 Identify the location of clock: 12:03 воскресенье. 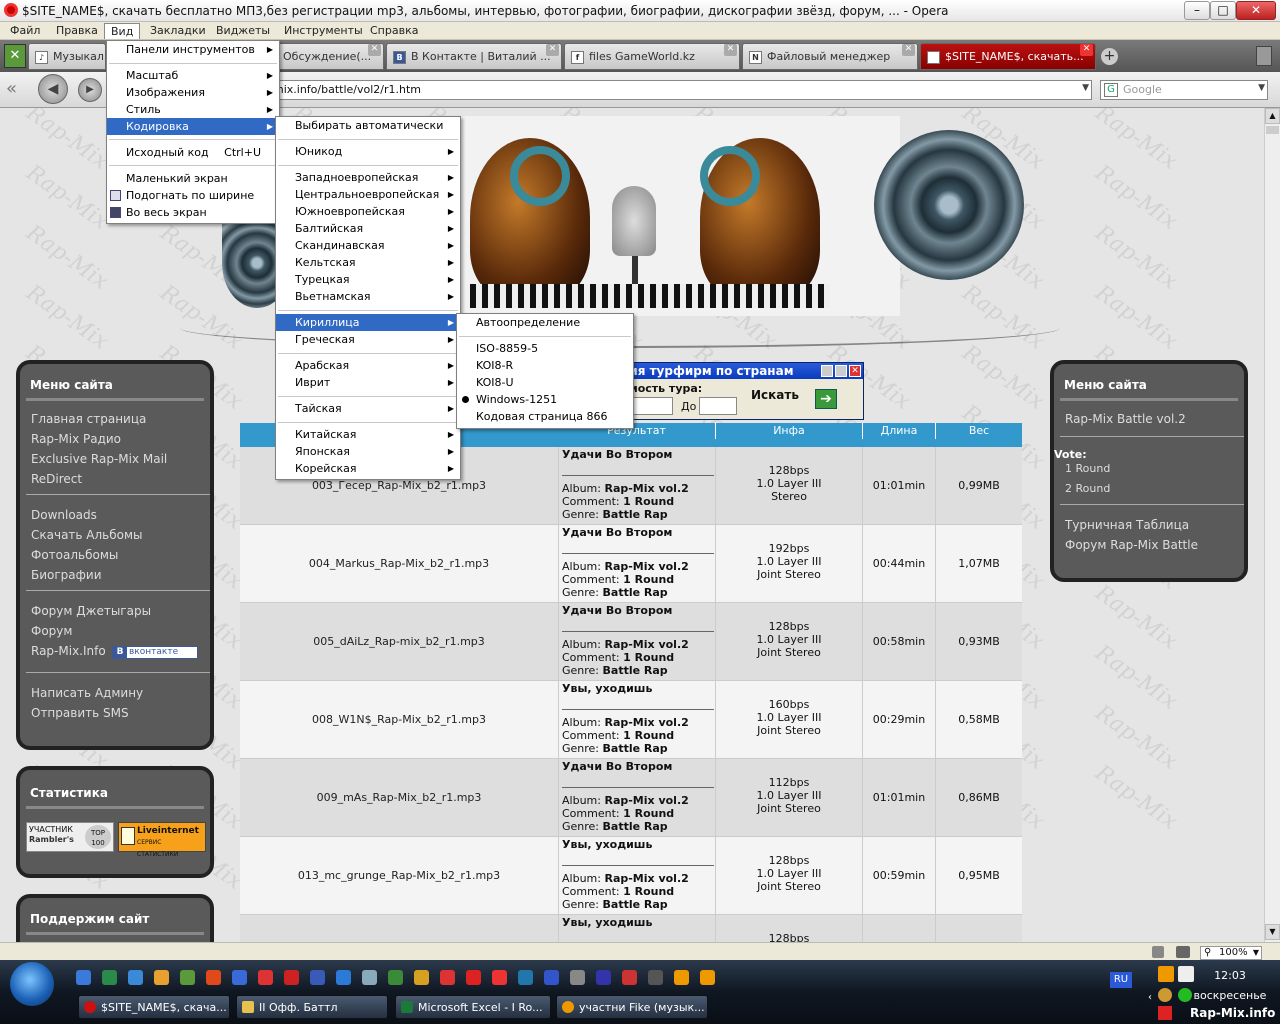
(1230, 986).